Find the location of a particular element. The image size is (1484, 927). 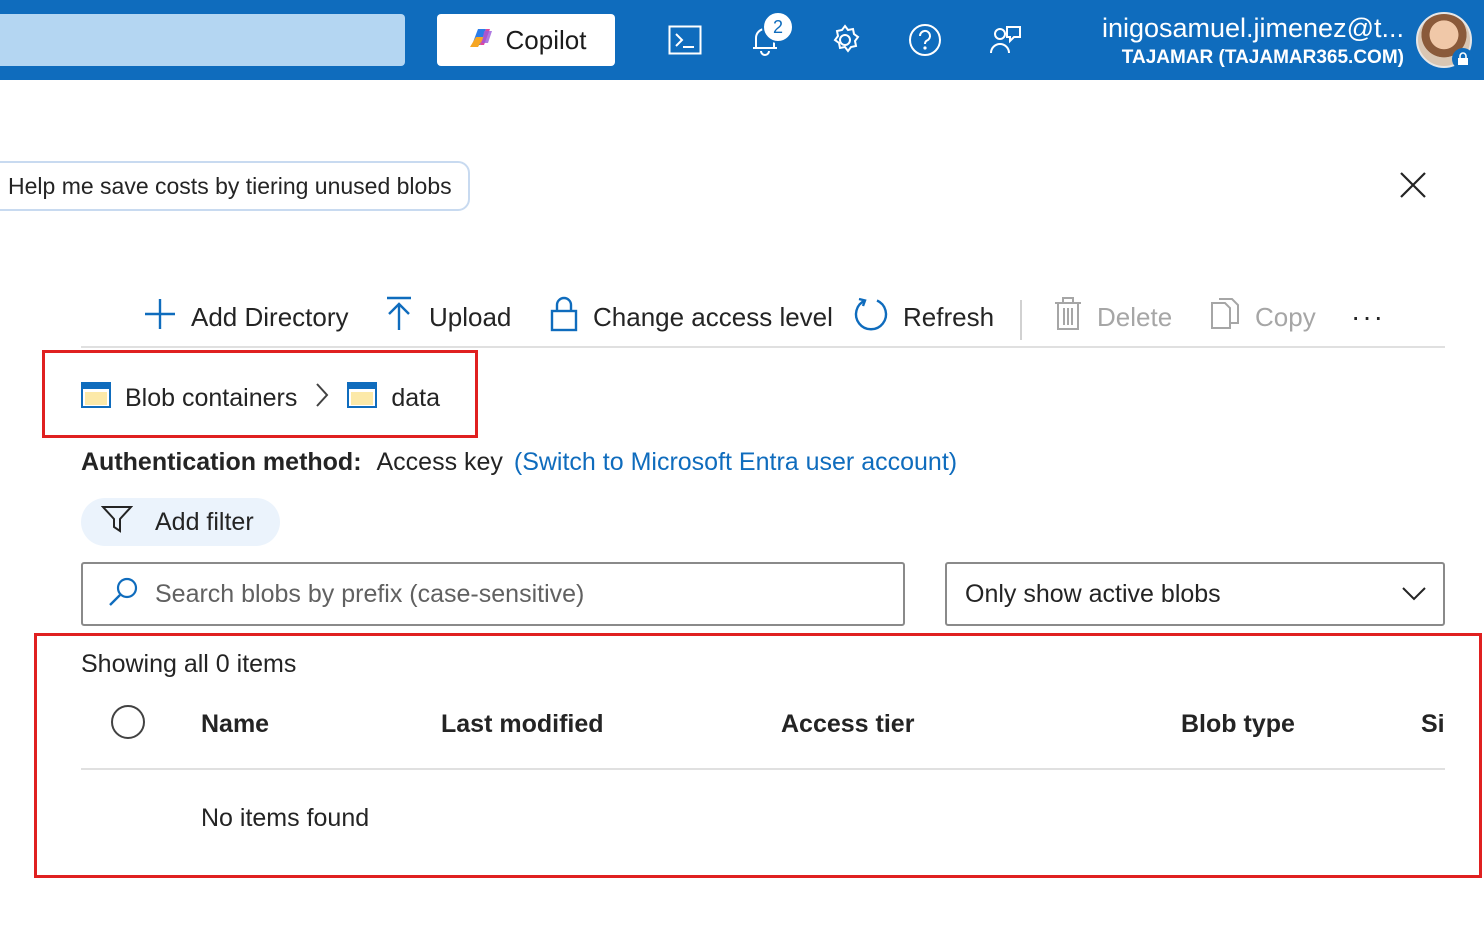

add-filter-label: Add filter is located at coordinates (204, 521).